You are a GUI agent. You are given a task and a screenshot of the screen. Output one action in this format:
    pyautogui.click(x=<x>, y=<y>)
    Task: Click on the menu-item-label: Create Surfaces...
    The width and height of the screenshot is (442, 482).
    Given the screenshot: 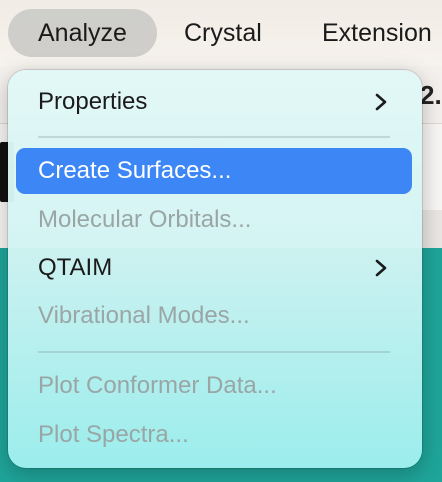 What is the action you would take?
    pyautogui.click(x=135, y=170)
    